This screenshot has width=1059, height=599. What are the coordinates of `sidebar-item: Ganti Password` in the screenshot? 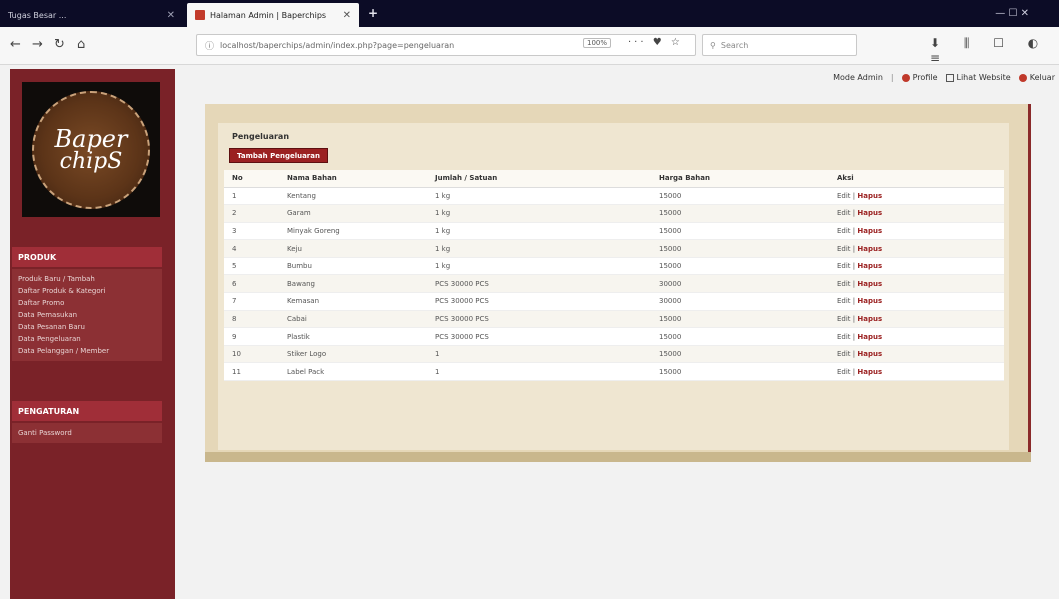 It's located at (87, 433).